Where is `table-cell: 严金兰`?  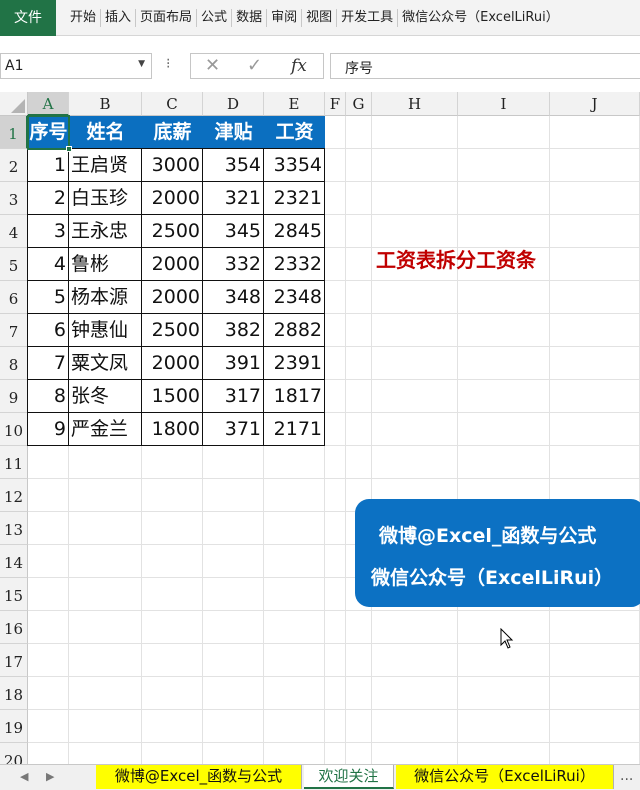
table-cell: 严金兰 is located at coordinates (105, 429).